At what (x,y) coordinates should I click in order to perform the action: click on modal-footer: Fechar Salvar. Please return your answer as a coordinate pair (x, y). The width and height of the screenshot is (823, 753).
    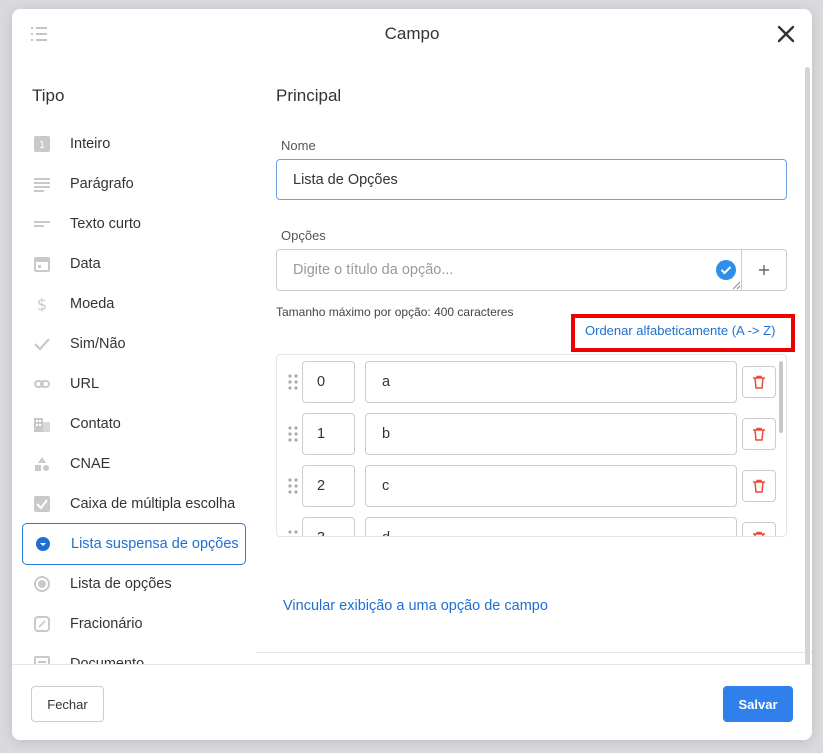
    Looking at the image, I should click on (412, 702).